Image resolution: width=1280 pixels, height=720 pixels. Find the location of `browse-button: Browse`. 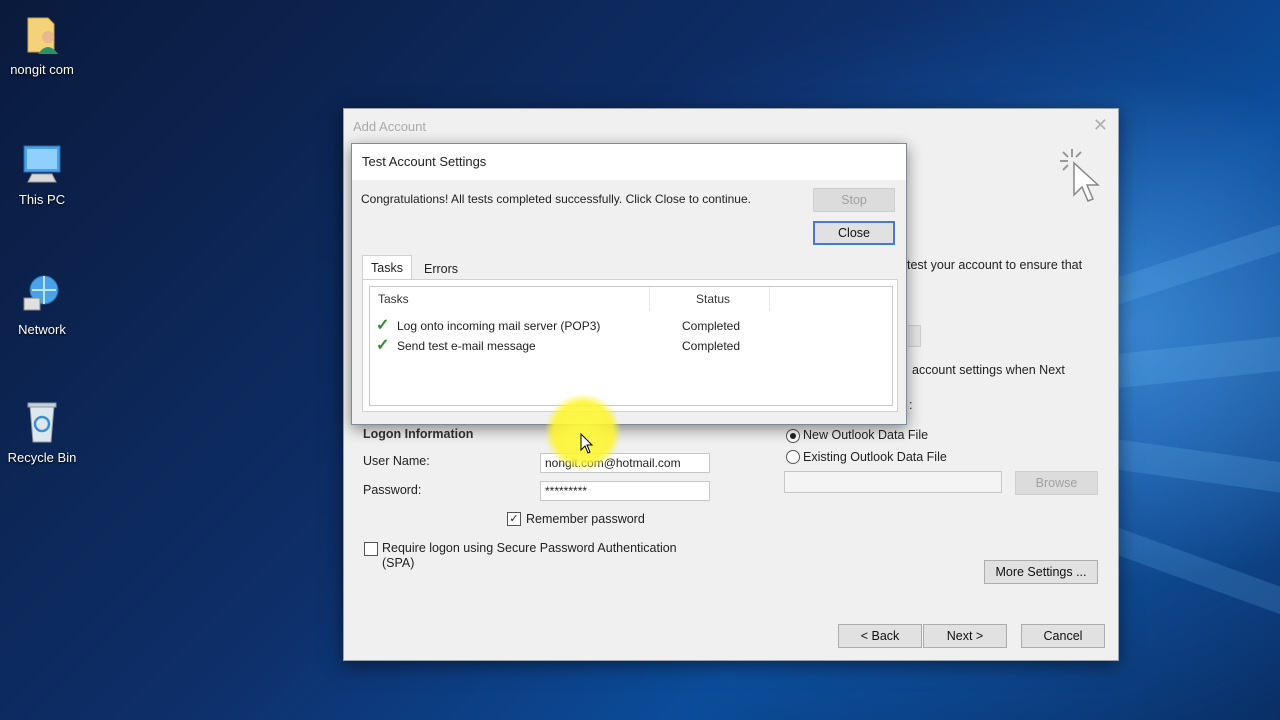

browse-button: Browse is located at coordinates (1056, 483).